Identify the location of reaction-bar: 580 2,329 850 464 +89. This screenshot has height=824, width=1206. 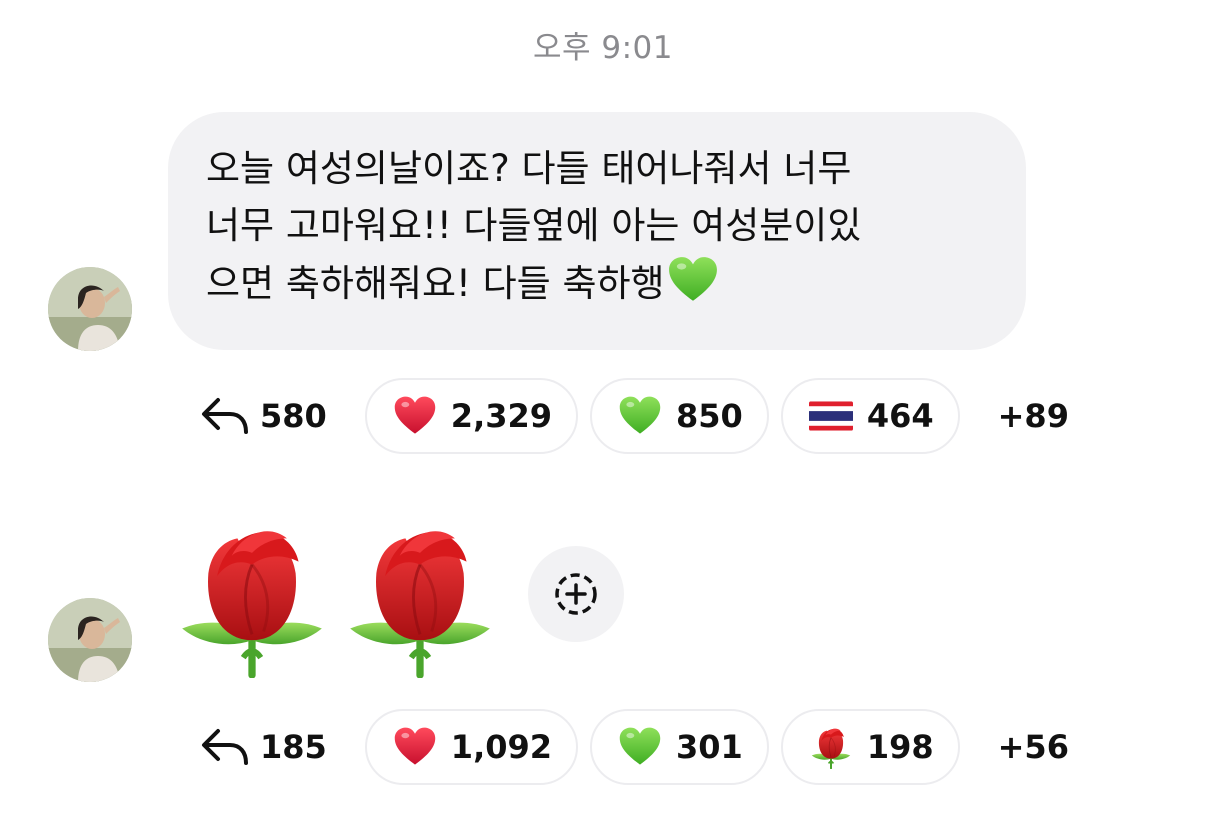
(634, 416).